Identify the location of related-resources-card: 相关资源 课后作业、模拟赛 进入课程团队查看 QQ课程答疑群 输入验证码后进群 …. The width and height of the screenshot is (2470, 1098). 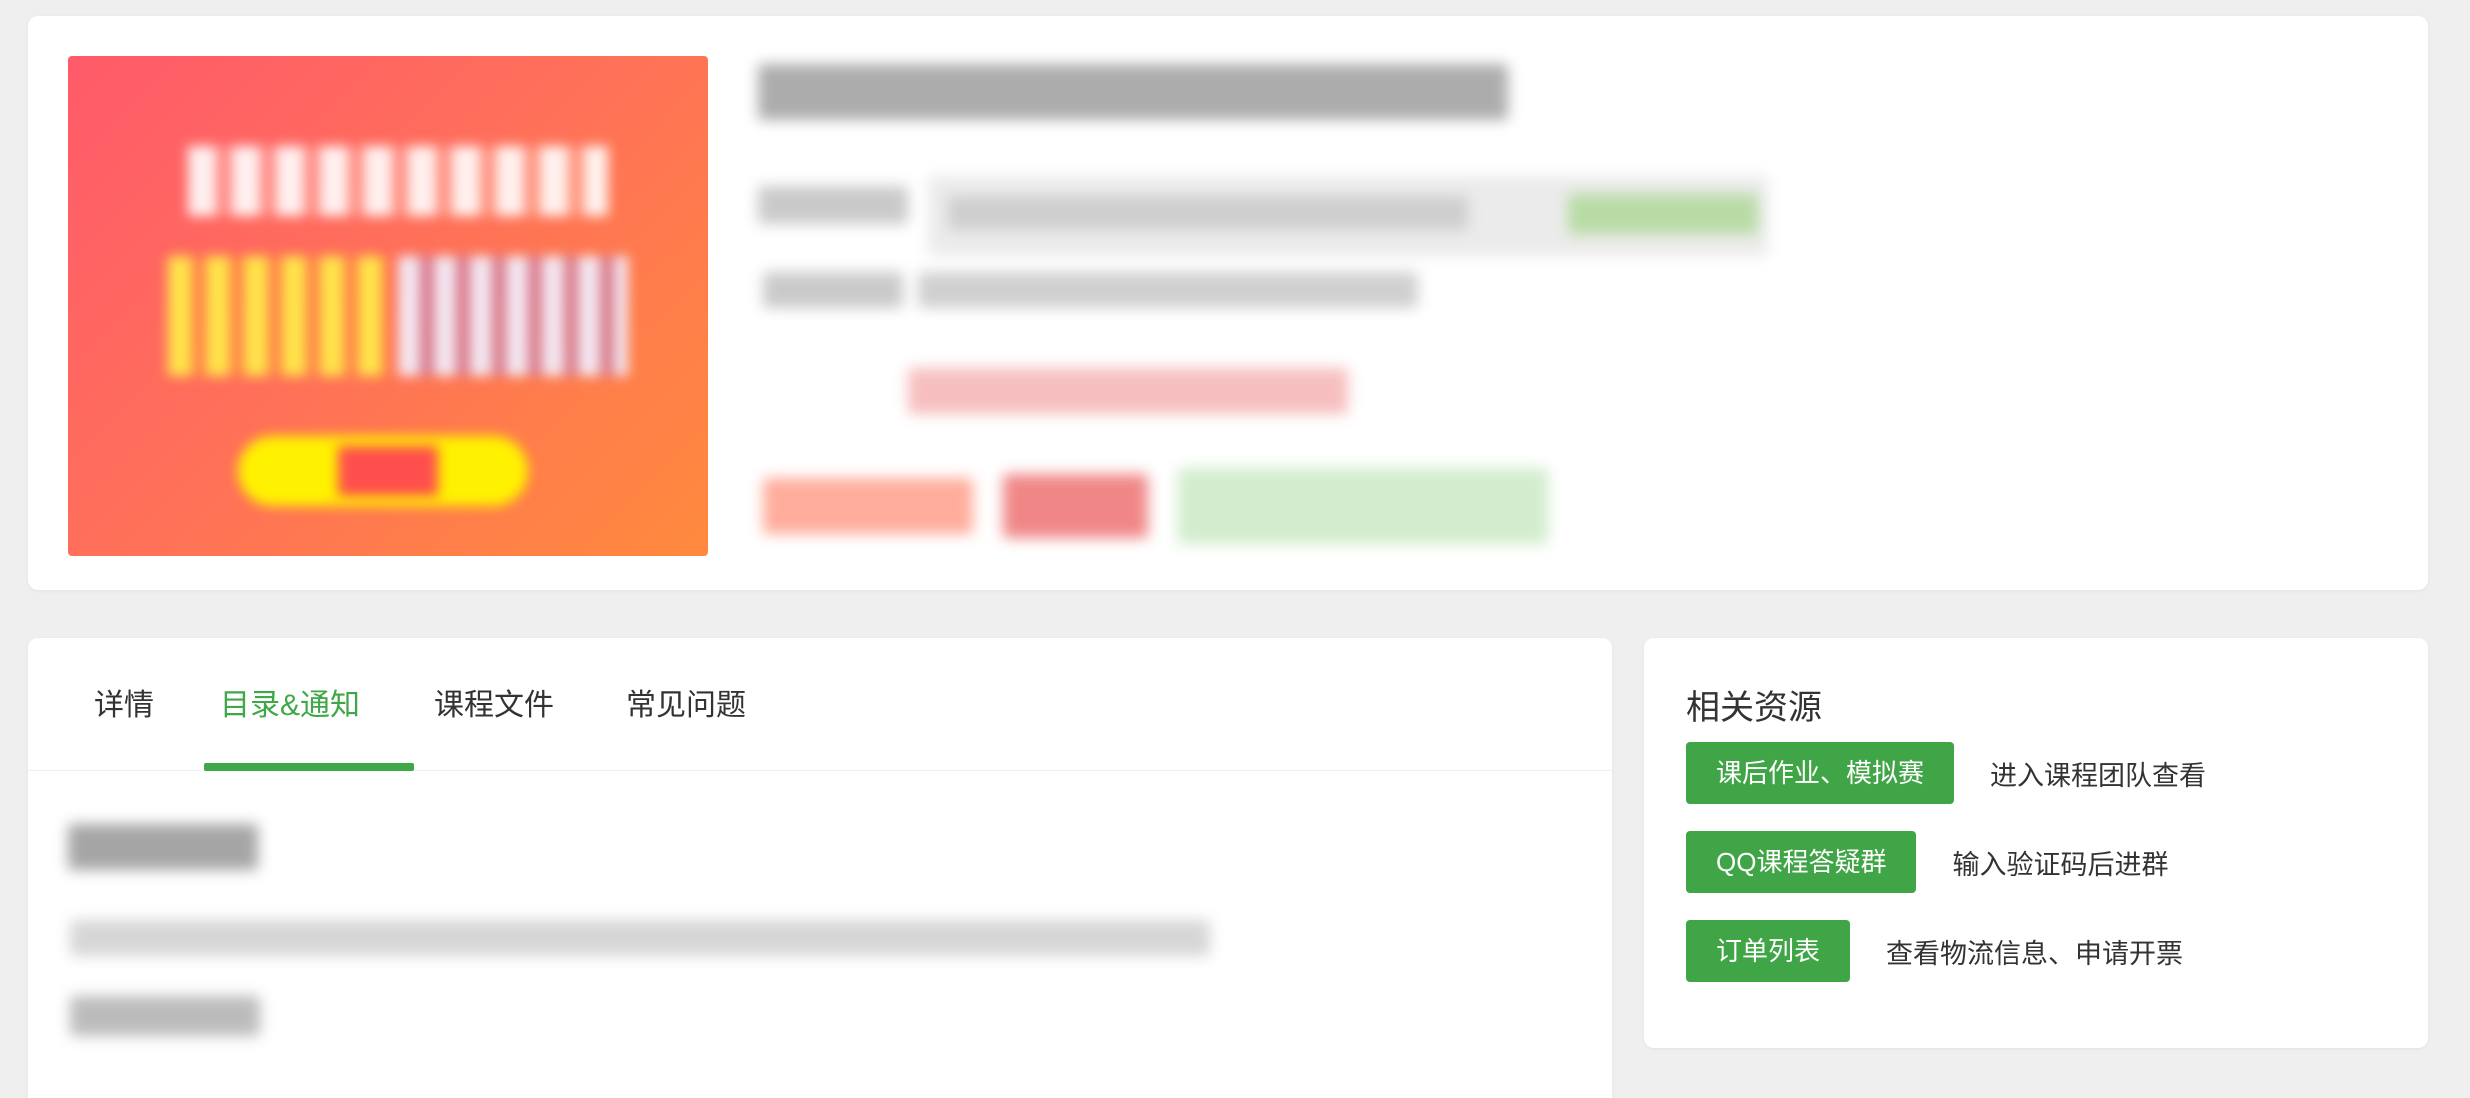
(2036, 843).